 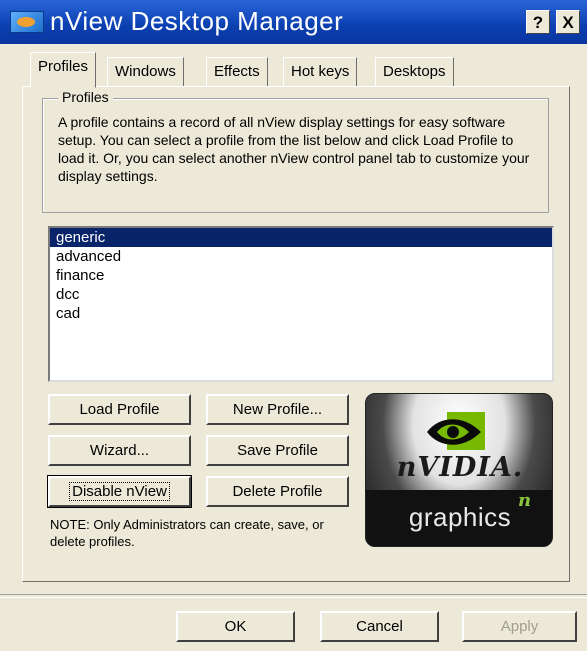 I want to click on tab-windows: Windows, so click(x=145, y=72).